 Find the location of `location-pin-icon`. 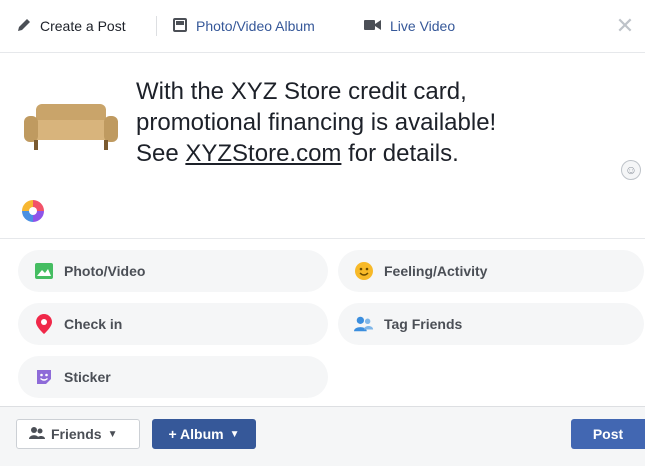

location-pin-icon is located at coordinates (44, 324).